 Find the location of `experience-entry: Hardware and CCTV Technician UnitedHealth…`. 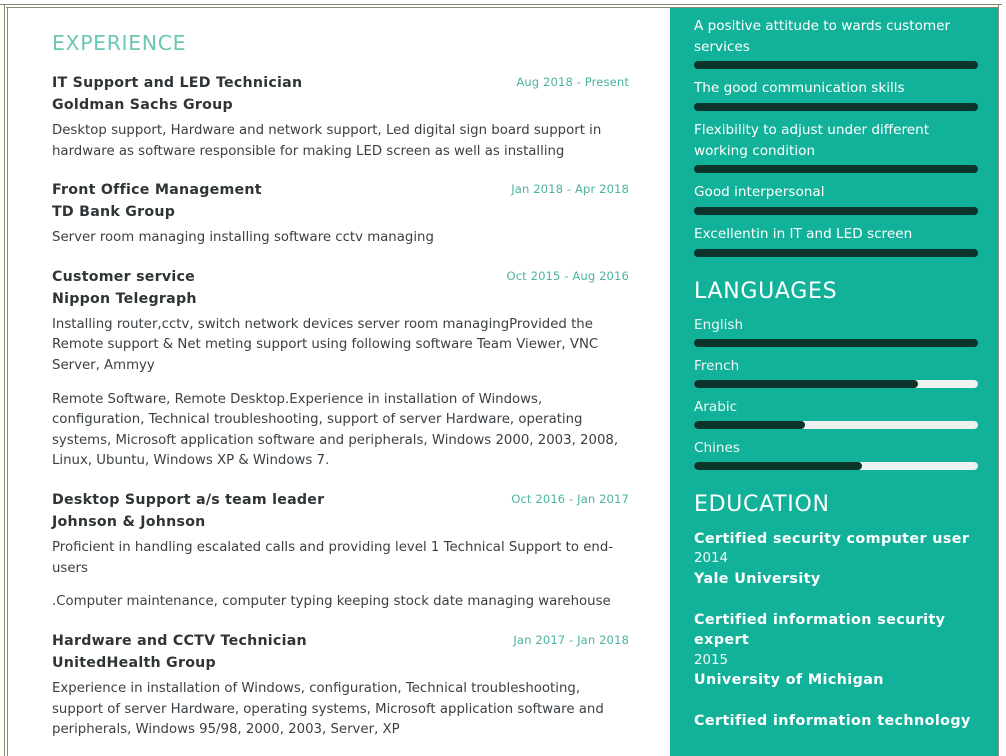

experience-entry: Hardware and CCTV Technician UnitedHealth… is located at coordinates (340, 685).